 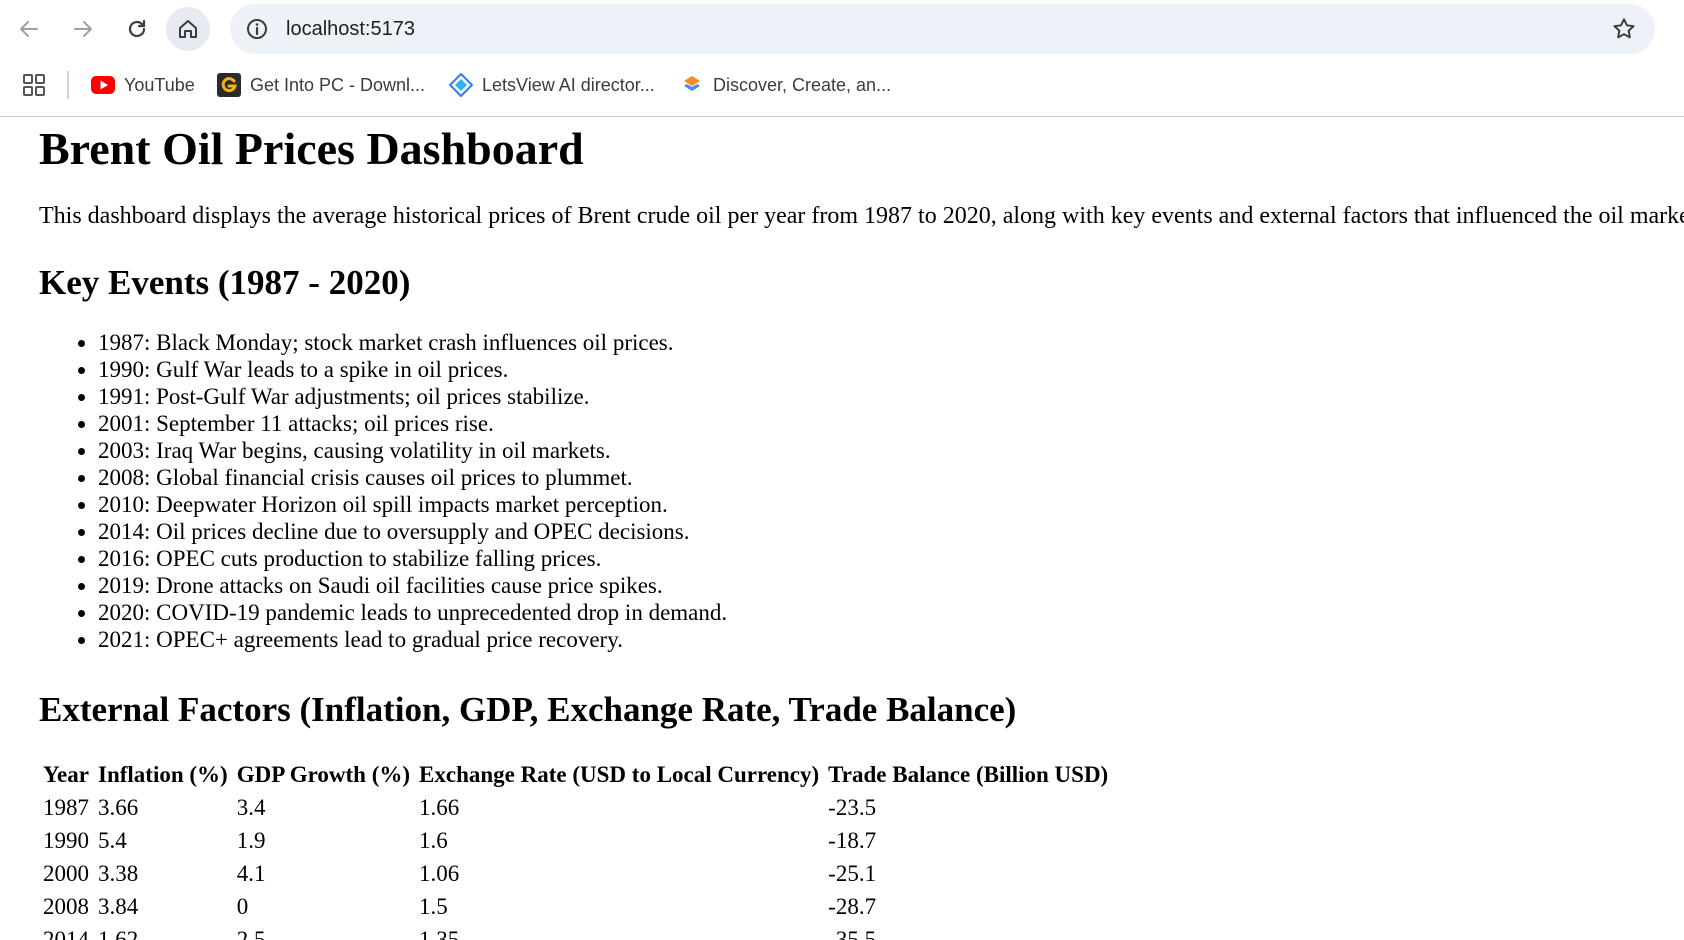 What do you see at coordinates (852, 906) in the screenshot?
I see `table-cell: -28.7` at bounding box center [852, 906].